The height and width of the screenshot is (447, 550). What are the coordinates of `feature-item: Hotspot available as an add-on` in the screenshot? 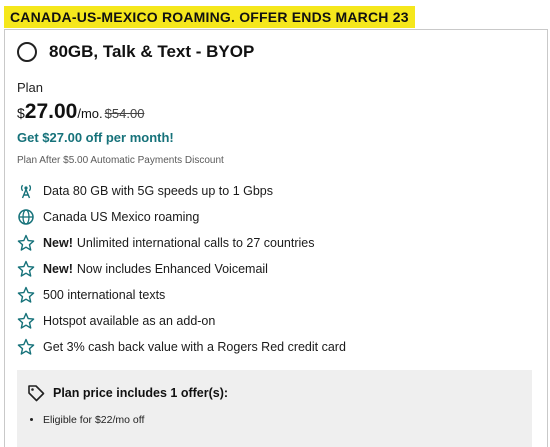 It's located at (181, 321).